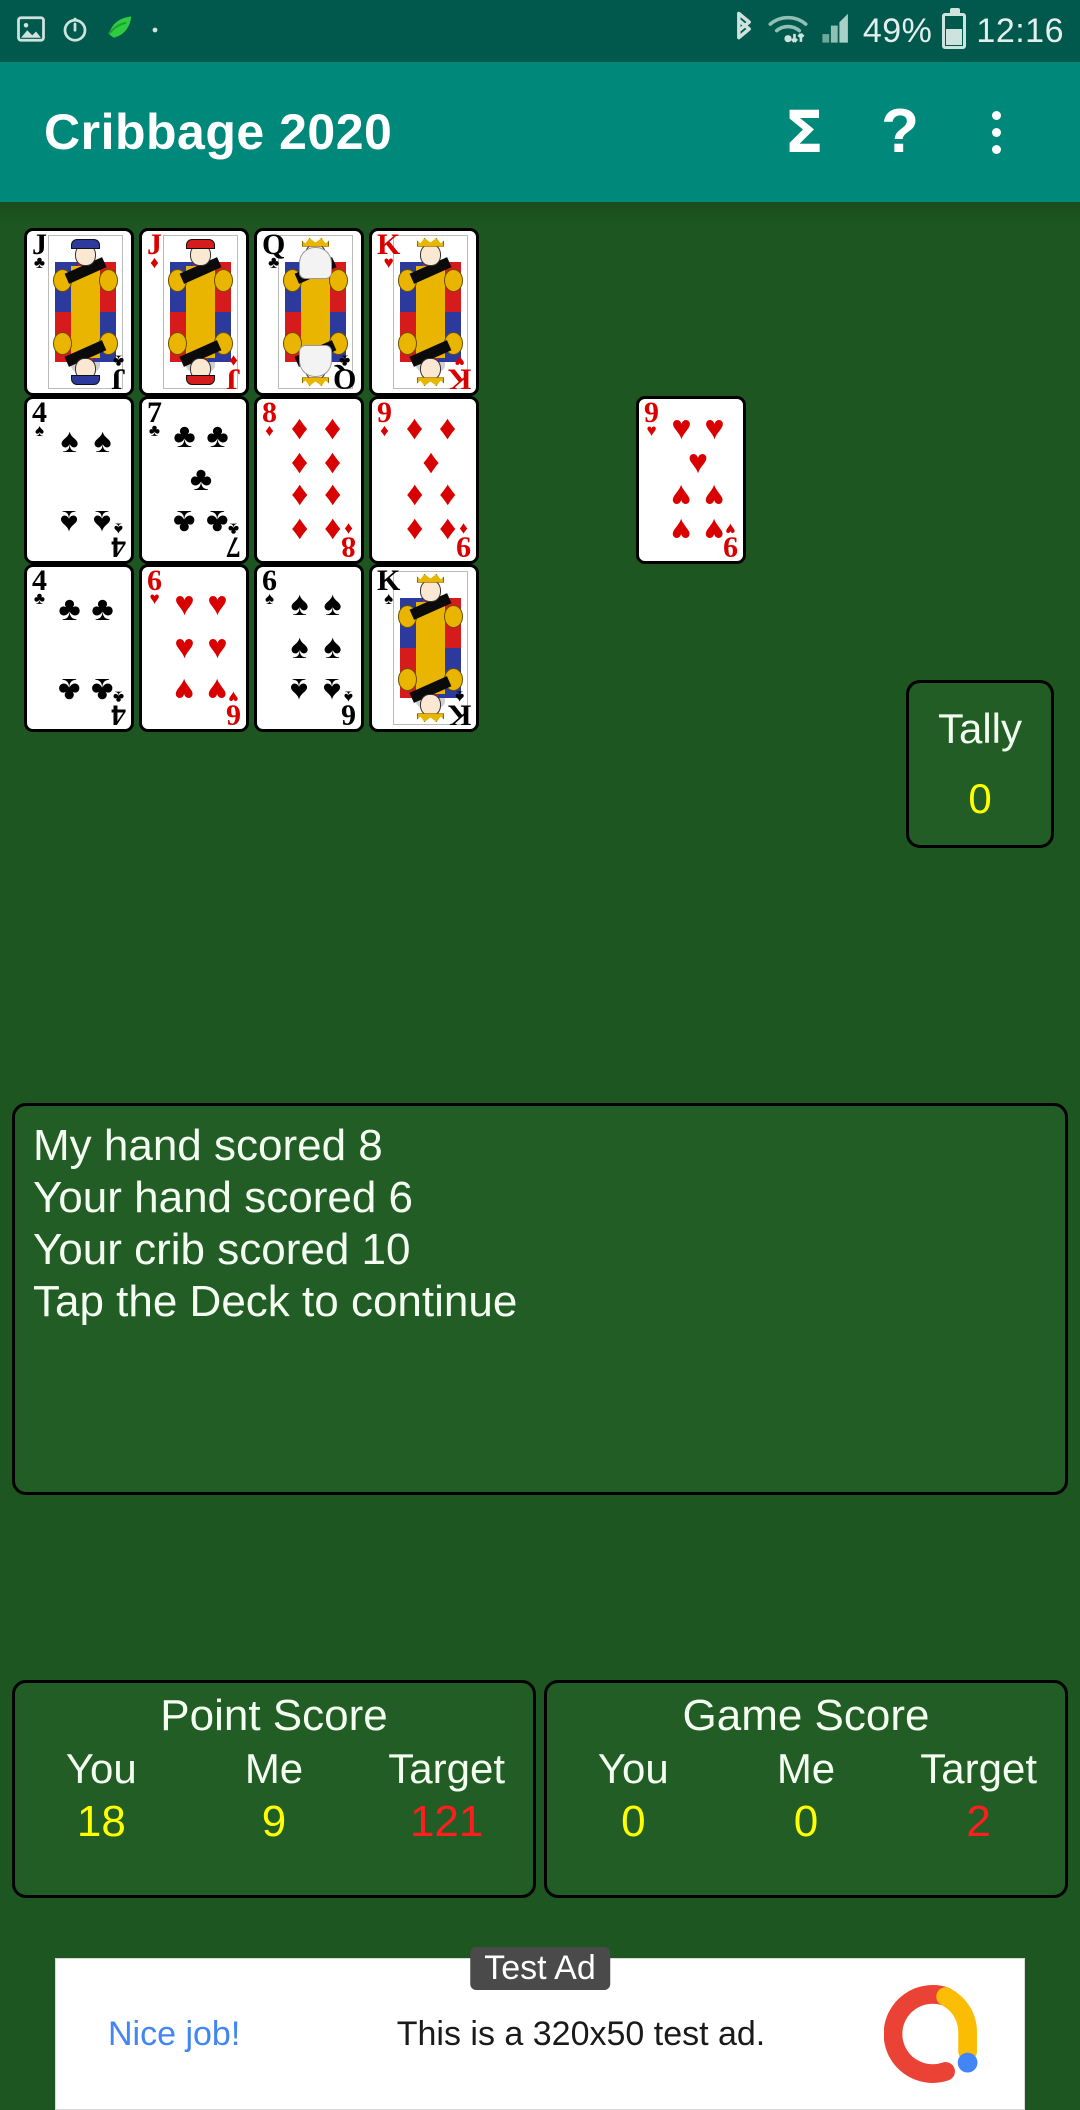 The height and width of the screenshot is (2110, 1080). Describe the element at coordinates (980, 728) in the screenshot. I see `tally-label: Tally` at that location.